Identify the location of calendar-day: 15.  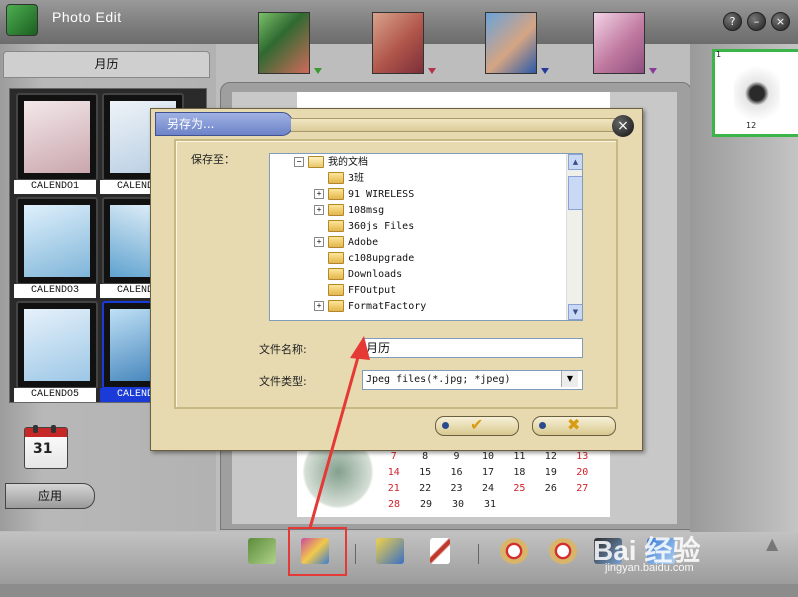
(425, 472).